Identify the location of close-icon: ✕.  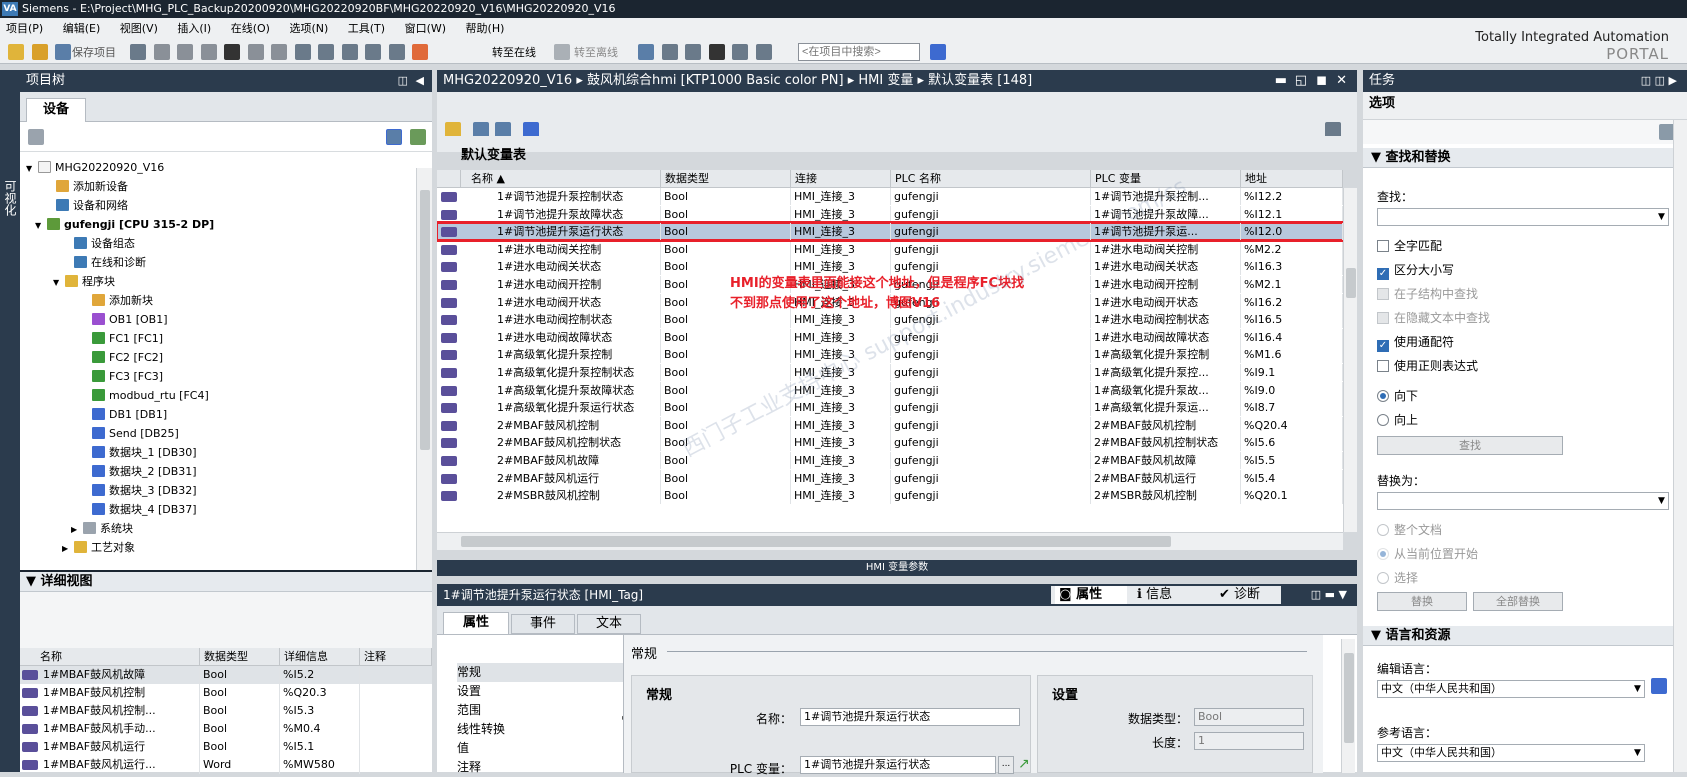
(1341, 81).